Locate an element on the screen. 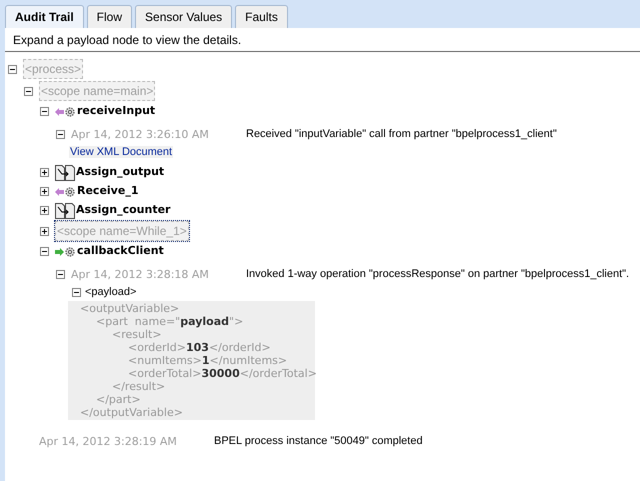 The image size is (640, 481). event-time: Apr 14, 2012 3:28:19 AM is located at coordinates (108, 441).